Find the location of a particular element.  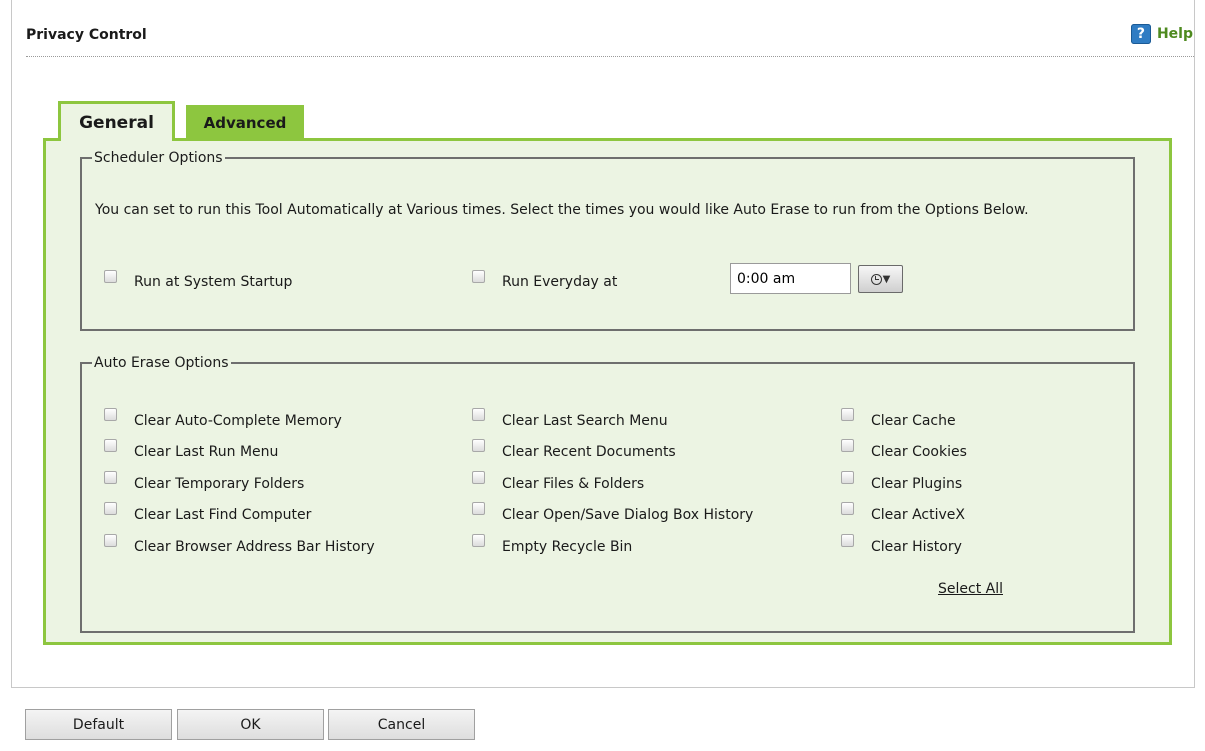

option-label: Clear Recent Documents is located at coordinates (589, 452).